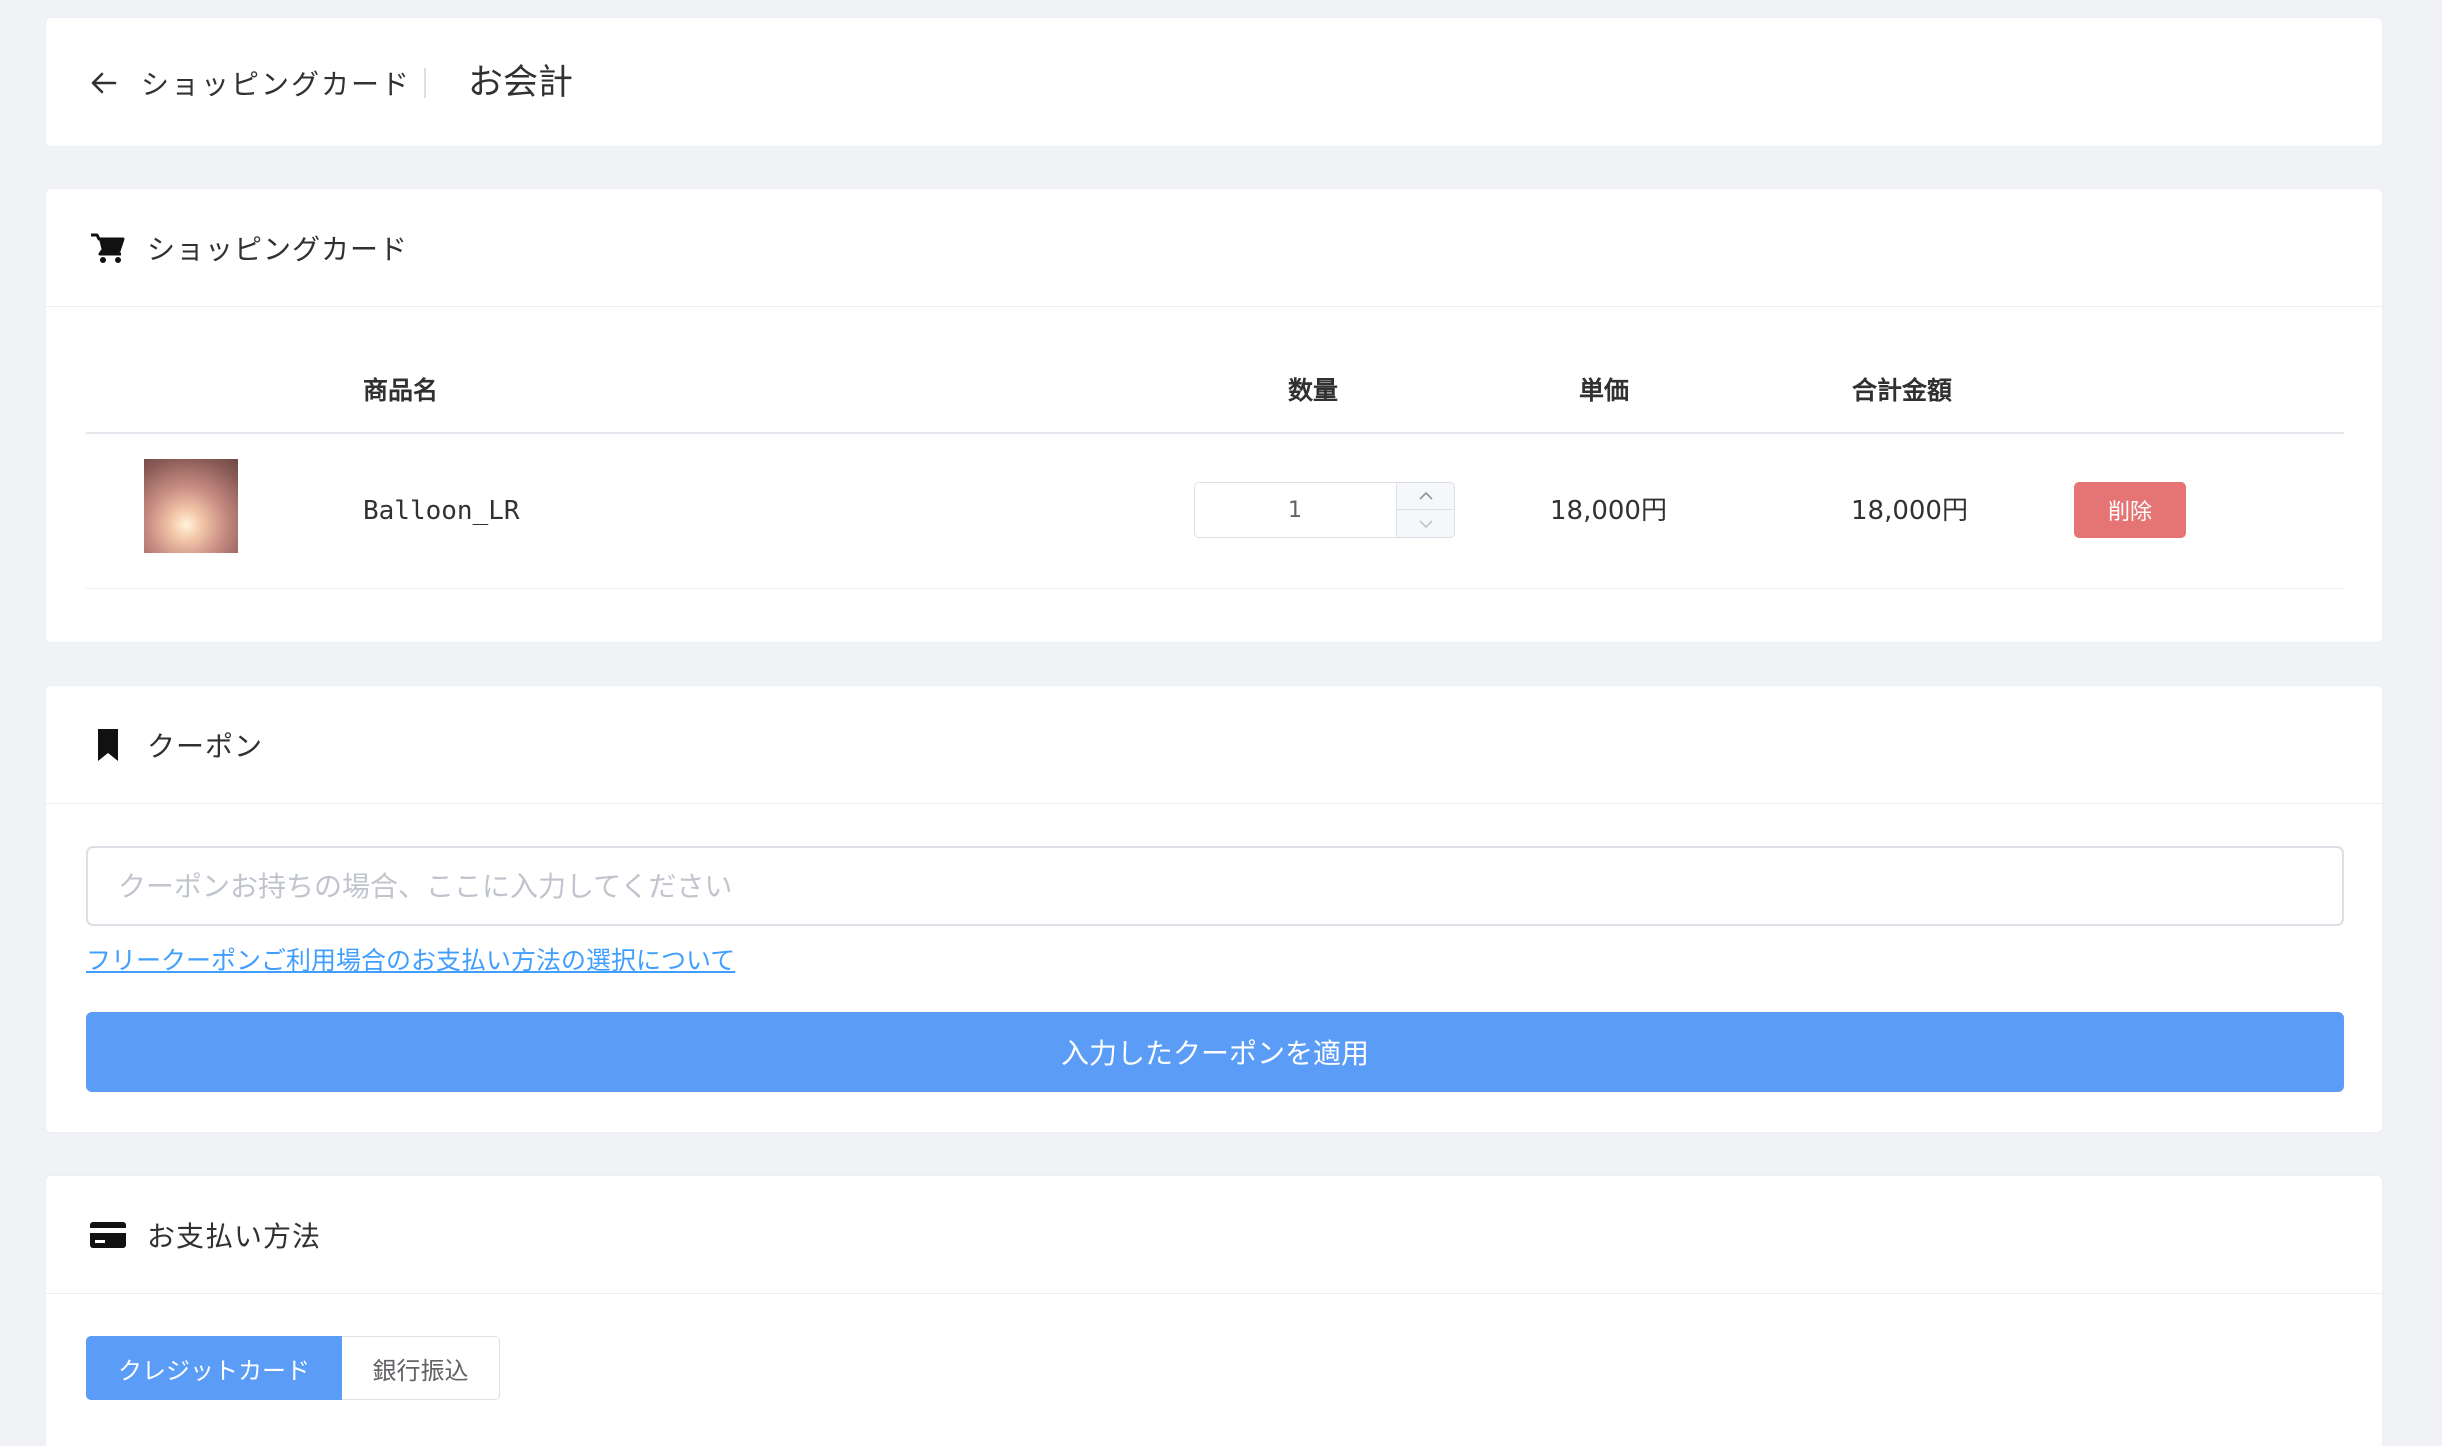 The width and height of the screenshot is (2442, 1446). Describe the element at coordinates (191, 506) in the screenshot. I see `product-thumbnail` at that location.